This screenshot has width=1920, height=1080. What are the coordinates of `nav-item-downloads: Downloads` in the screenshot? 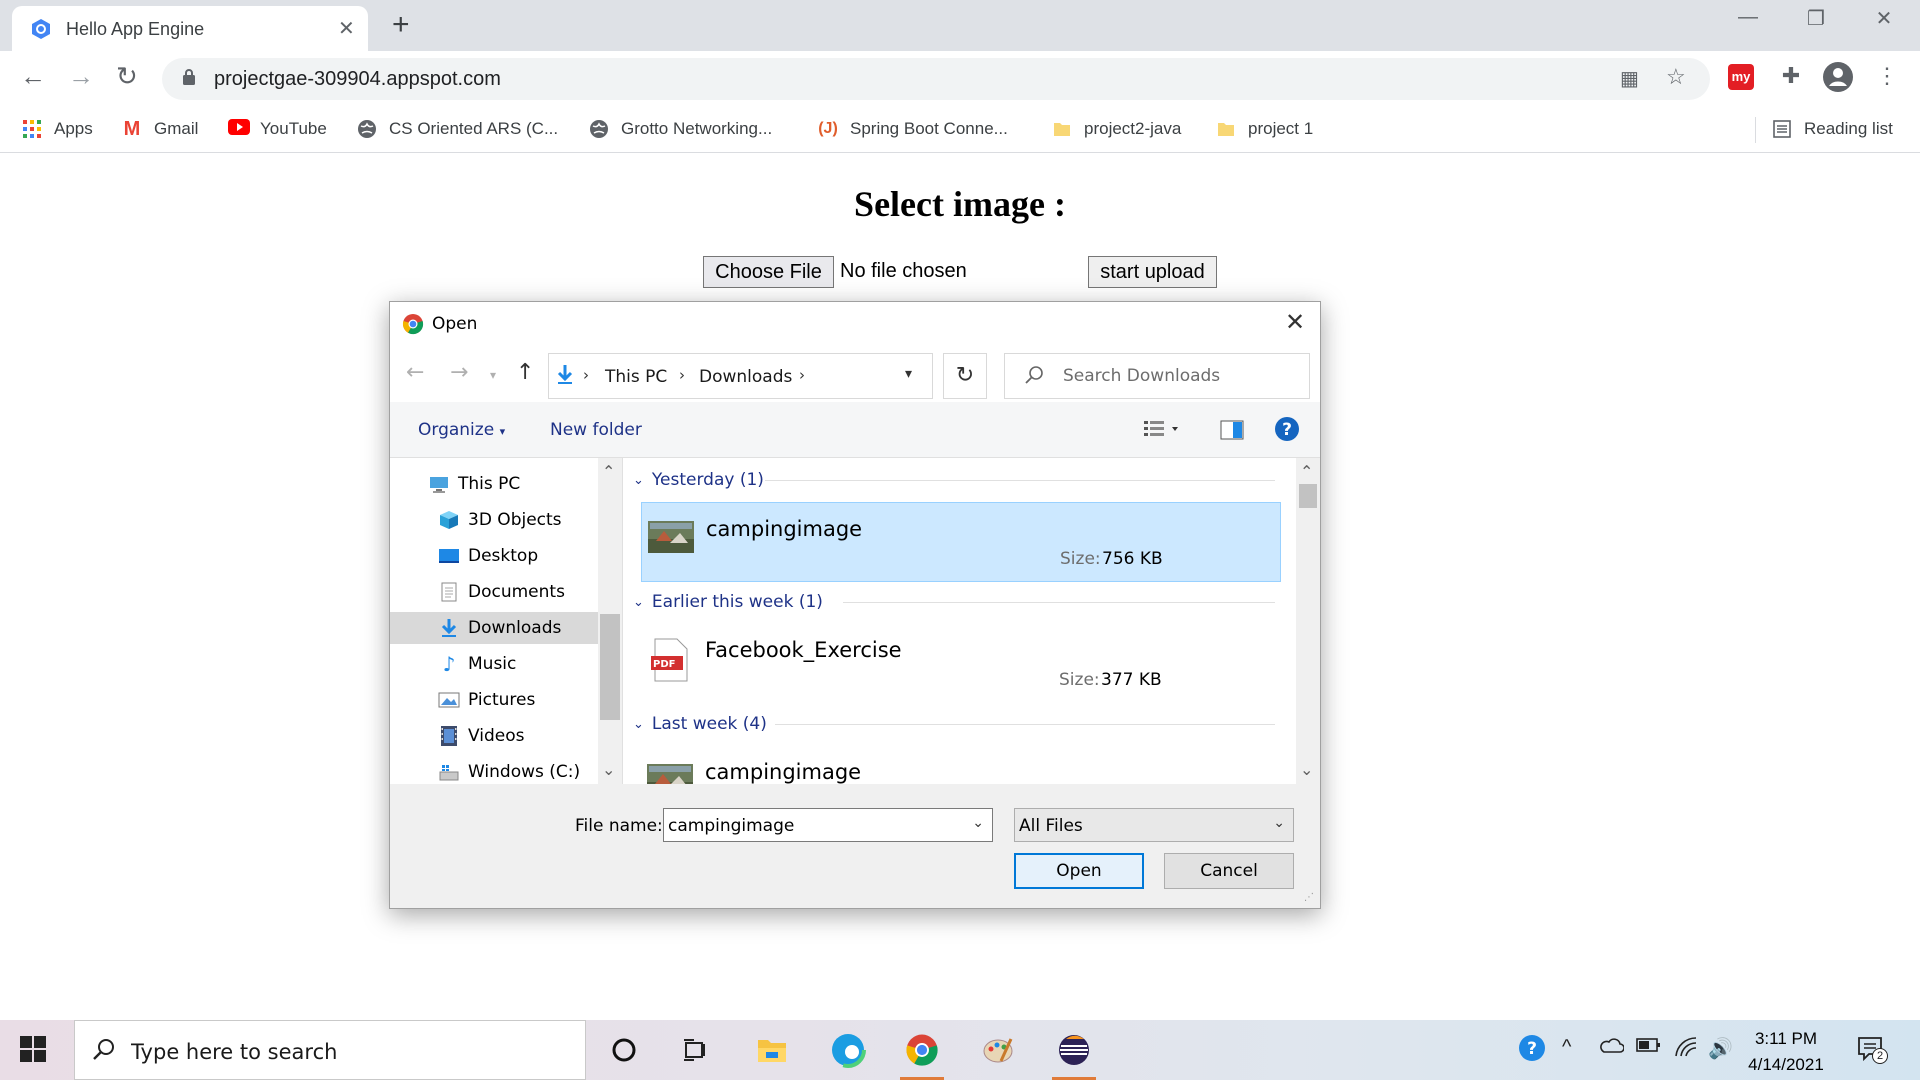 It's located at (494, 628).